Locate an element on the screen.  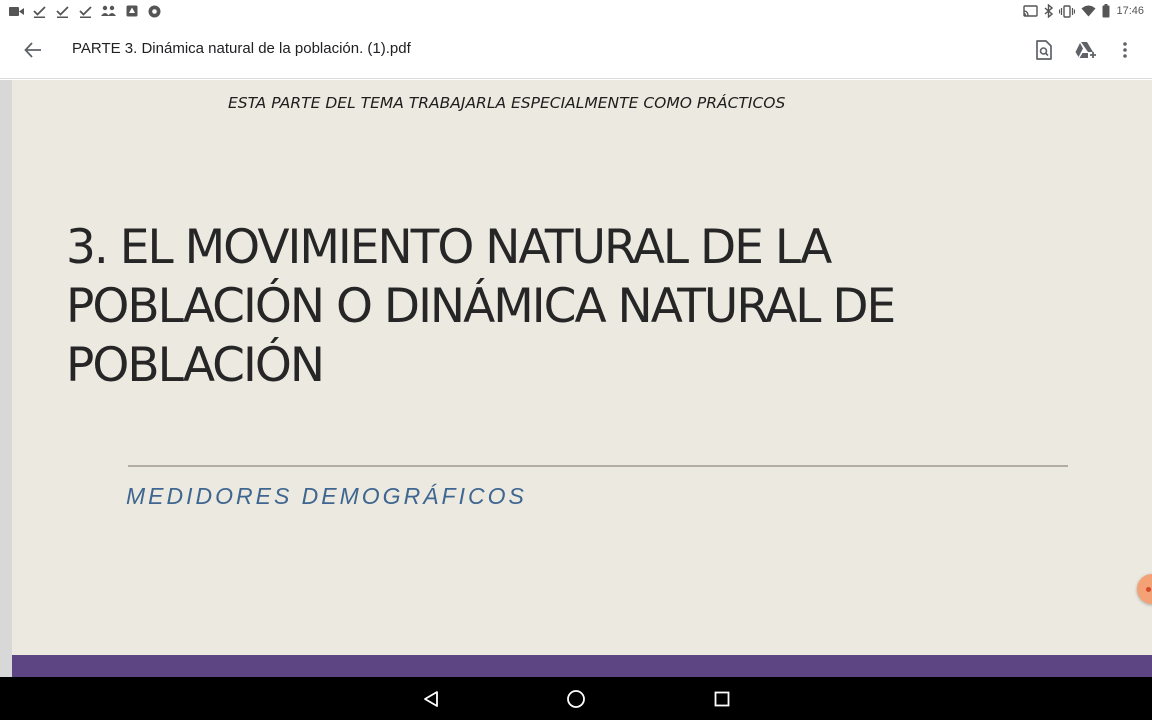
slide-divider is located at coordinates (598, 466).